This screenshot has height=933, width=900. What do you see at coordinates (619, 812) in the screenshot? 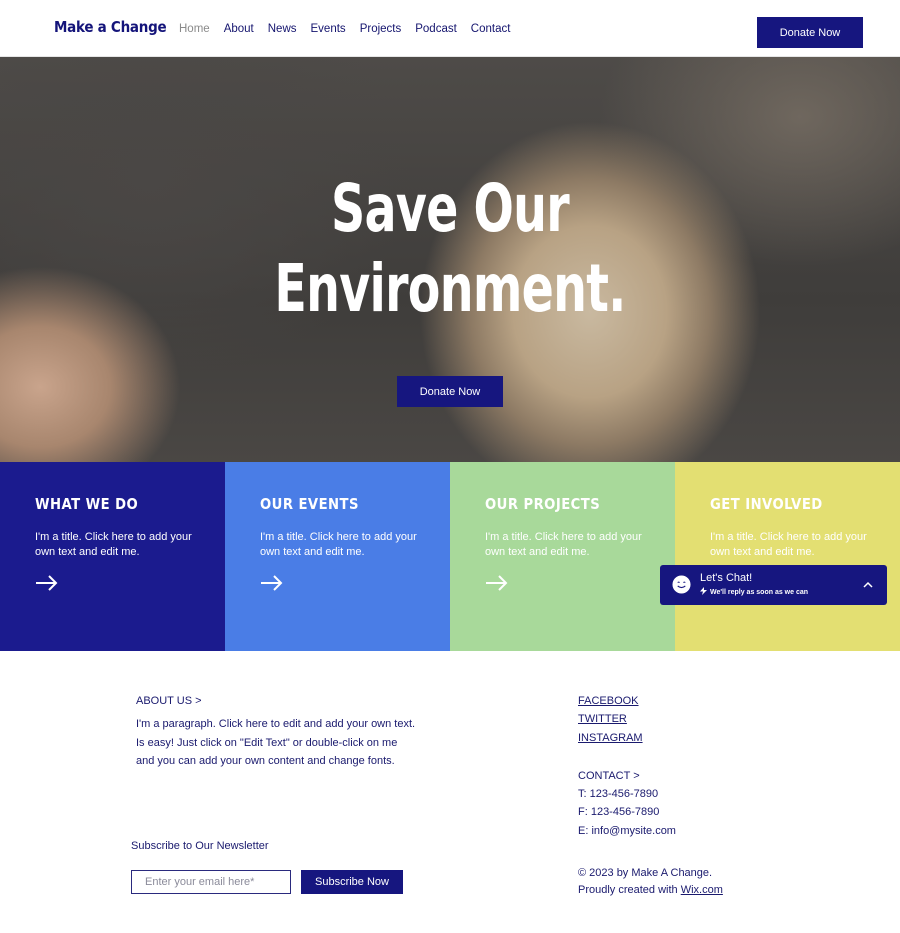
I see `contact-fax: F: 123-456-7890` at bounding box center [619, 812].